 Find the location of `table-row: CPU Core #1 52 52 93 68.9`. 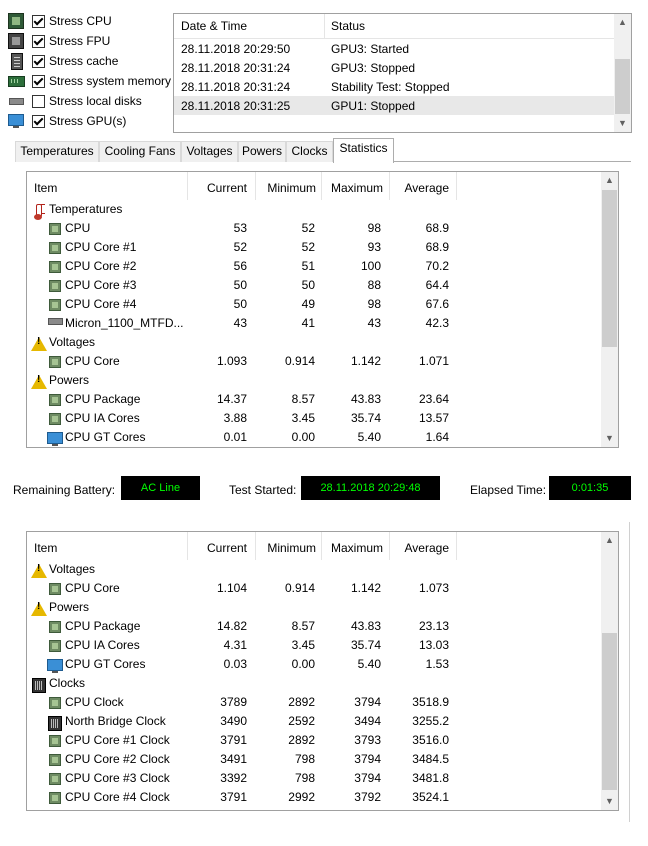

table-row: CPU Core #1 52 52 93 68.9 is located at coordinates (314, 247).